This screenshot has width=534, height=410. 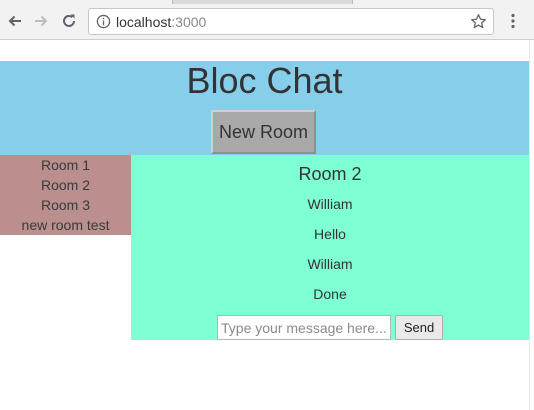 I want to click on message-input, so click(x=304, y=327).